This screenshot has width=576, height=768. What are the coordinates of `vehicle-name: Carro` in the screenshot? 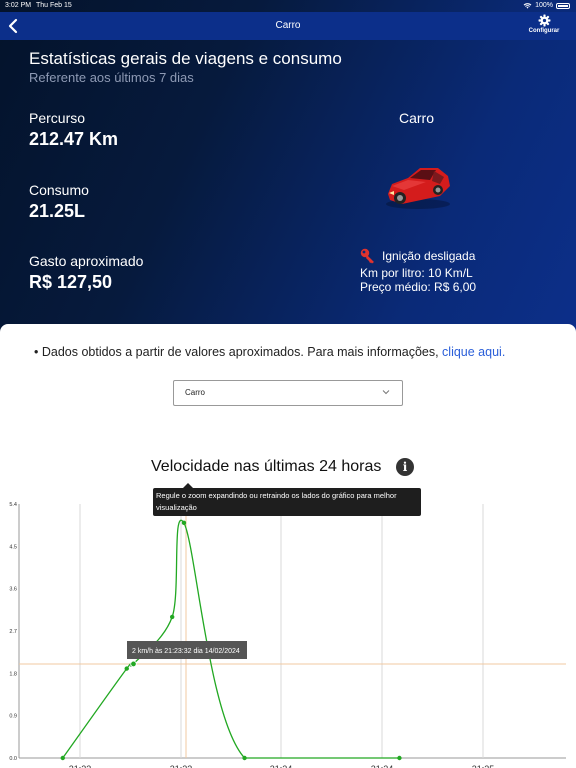 It's located at (417, 118).